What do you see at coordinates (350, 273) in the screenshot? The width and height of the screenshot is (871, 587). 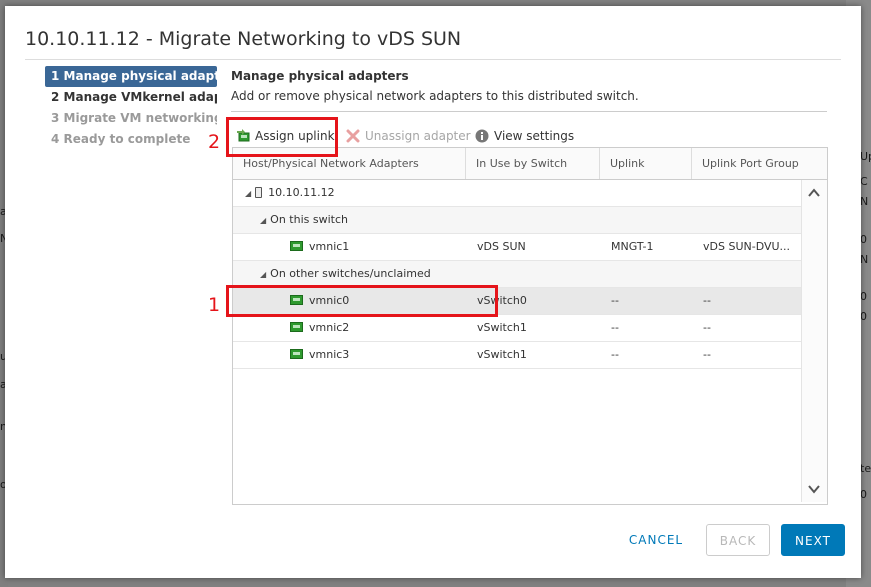 I see `group-label: On other switches/unclaimed` at bounding box center [350, 273].